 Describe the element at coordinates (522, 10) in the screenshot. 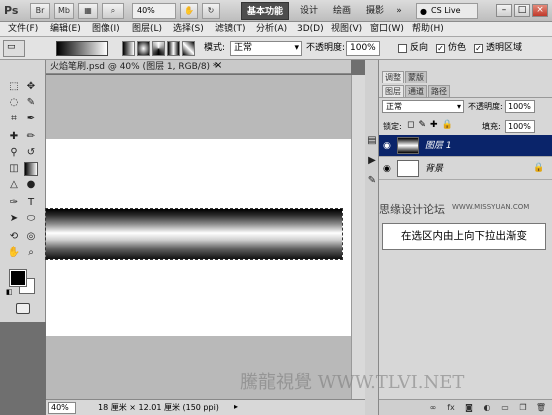

I see `maximize-button: □` at that location.